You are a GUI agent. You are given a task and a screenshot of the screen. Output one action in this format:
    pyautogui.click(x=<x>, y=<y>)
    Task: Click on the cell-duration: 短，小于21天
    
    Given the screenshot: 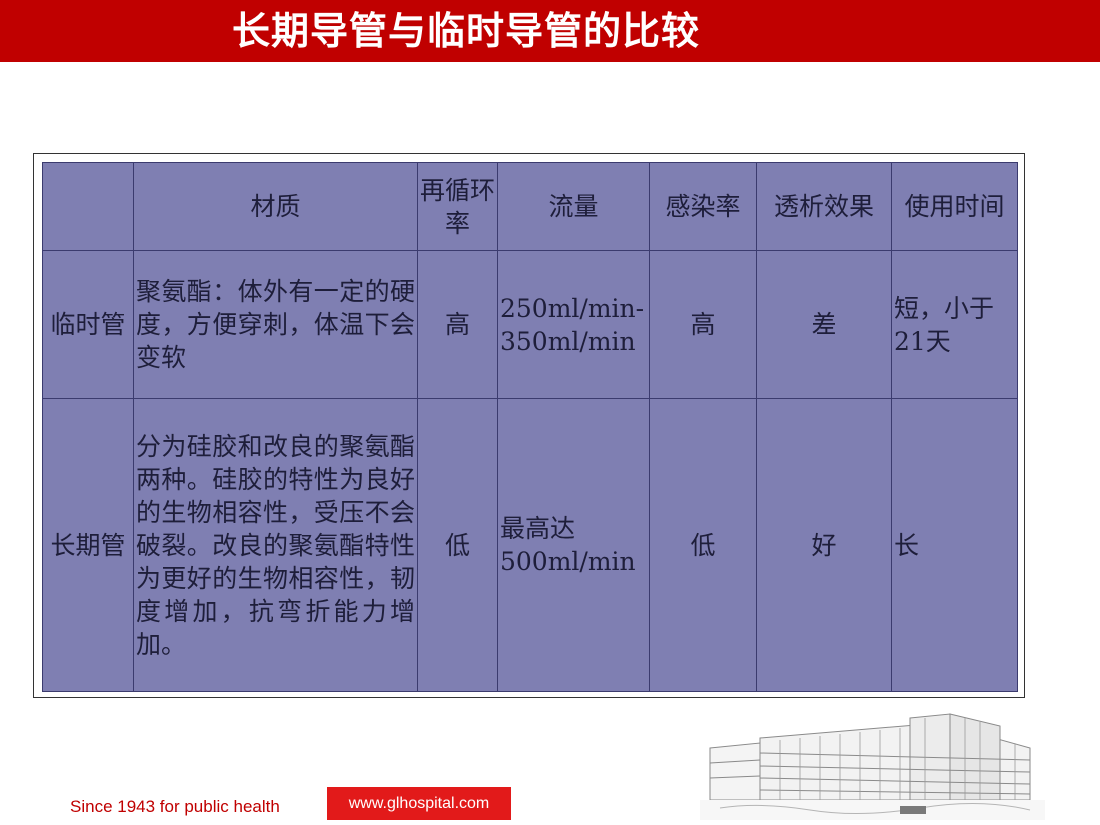 What is the action you would take?
    pyautogui.click(x=954, y=324)
    